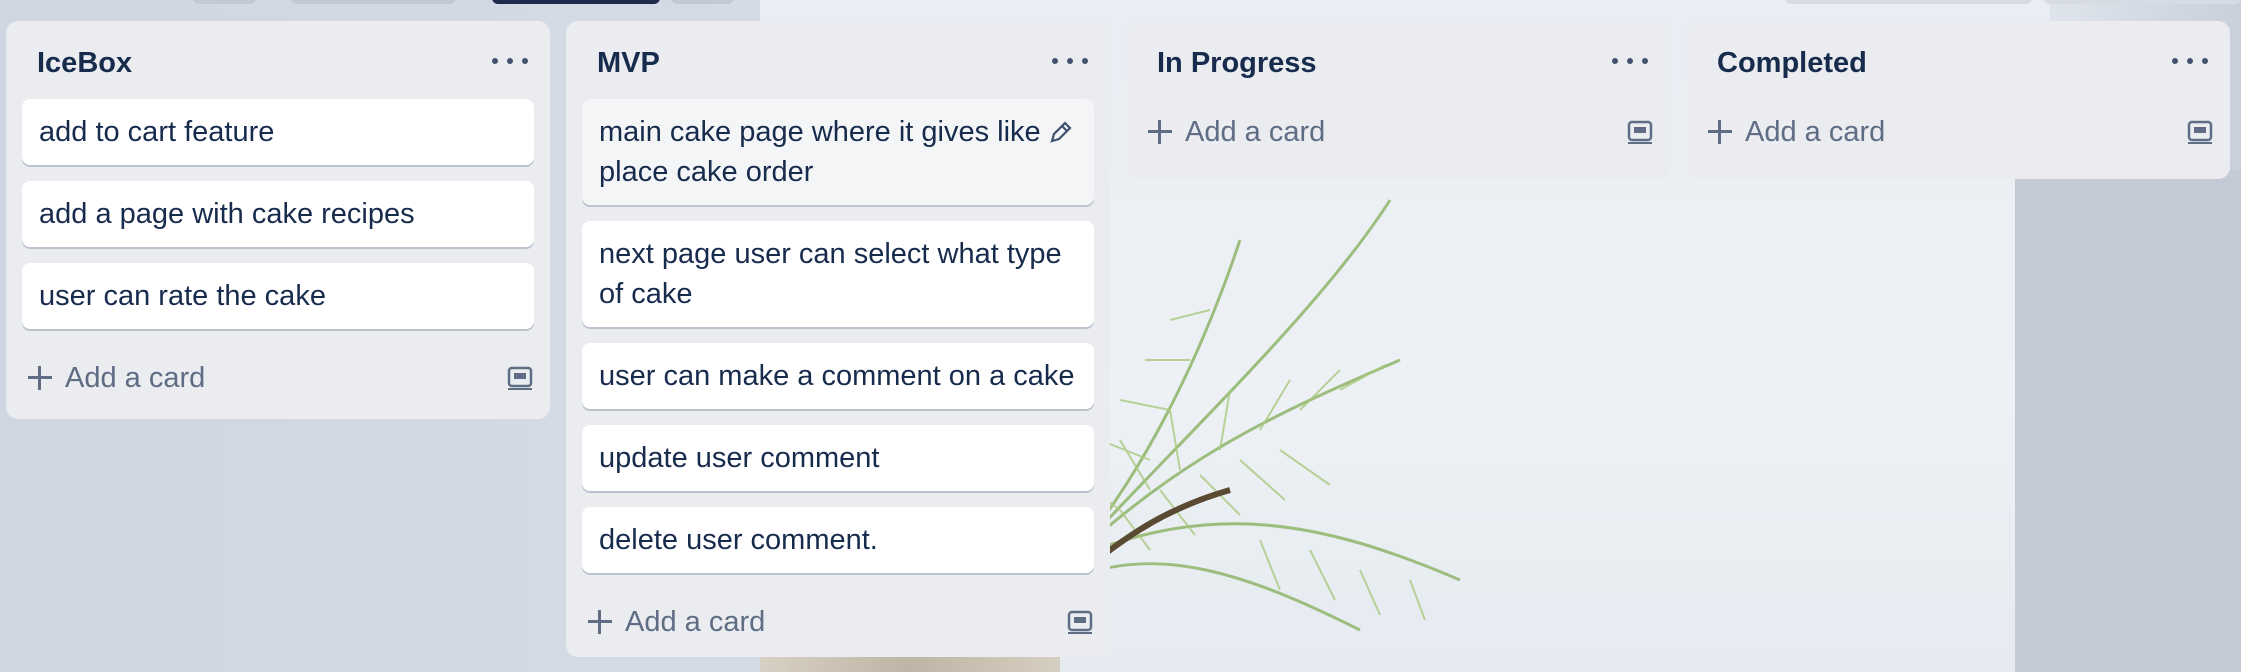 This screenshot has width=2241, height=672. Describe the element at coordinates (1958, 60) in the screenshot. I see `list-header: Completed` at that location.